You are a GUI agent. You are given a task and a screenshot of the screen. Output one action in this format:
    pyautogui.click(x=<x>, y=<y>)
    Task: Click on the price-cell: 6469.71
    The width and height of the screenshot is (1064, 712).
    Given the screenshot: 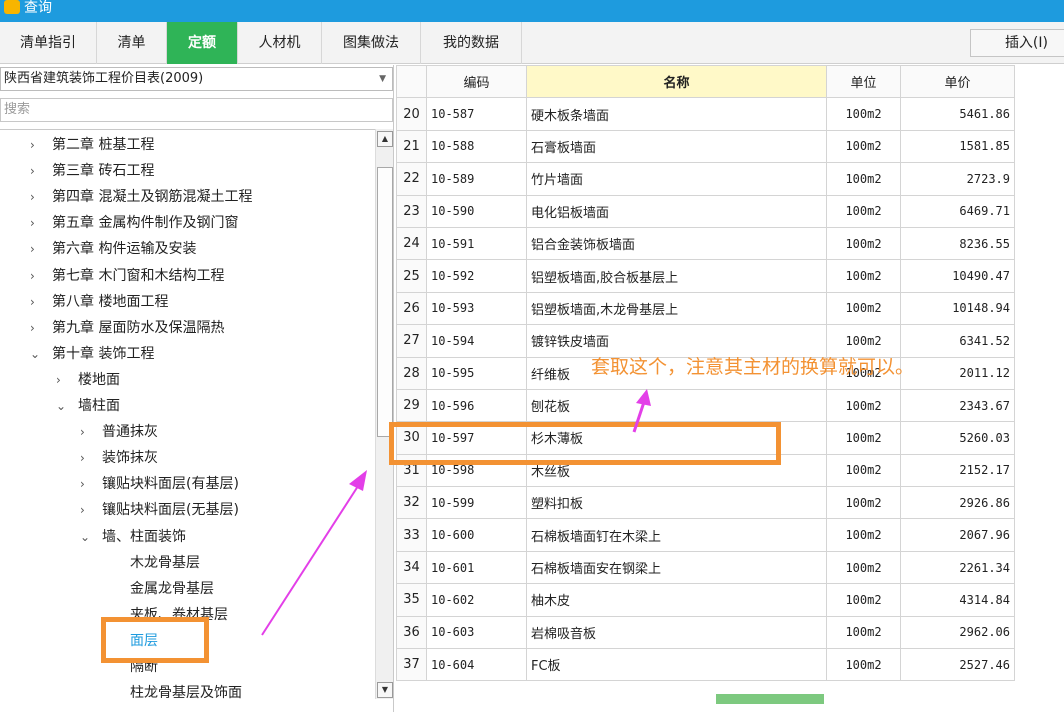 What is the action you would take?
    pyautogui.click(x=957, y=211)
    